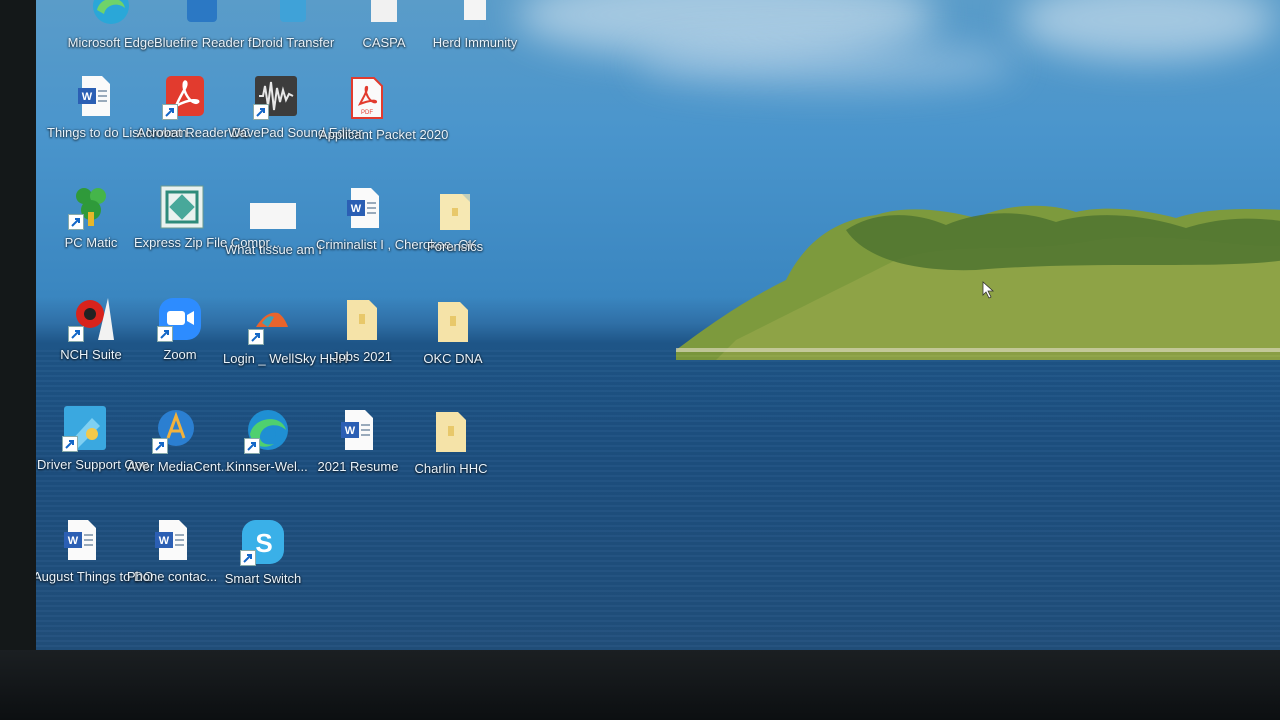  I want to click on svg-text: PDF, so click(367, 113).